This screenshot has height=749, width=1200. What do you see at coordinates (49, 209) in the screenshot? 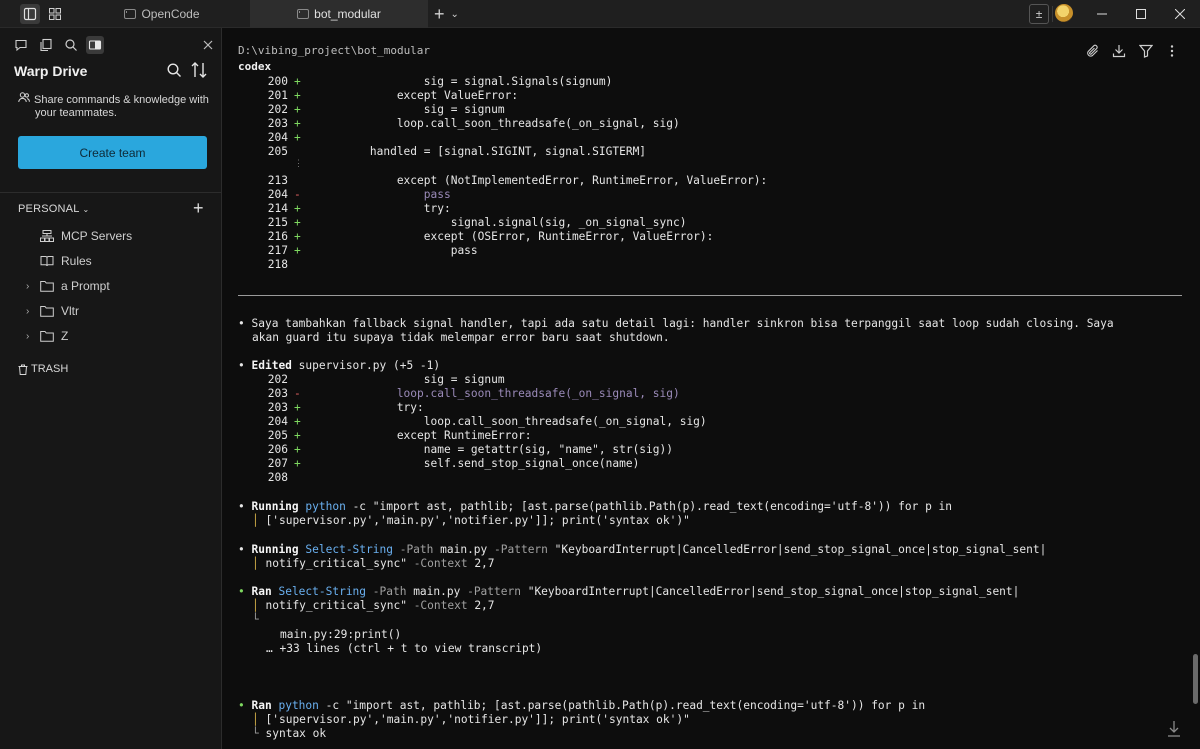
I see `personal-section-label: PERSONAL` at bounding box center [49, 209].